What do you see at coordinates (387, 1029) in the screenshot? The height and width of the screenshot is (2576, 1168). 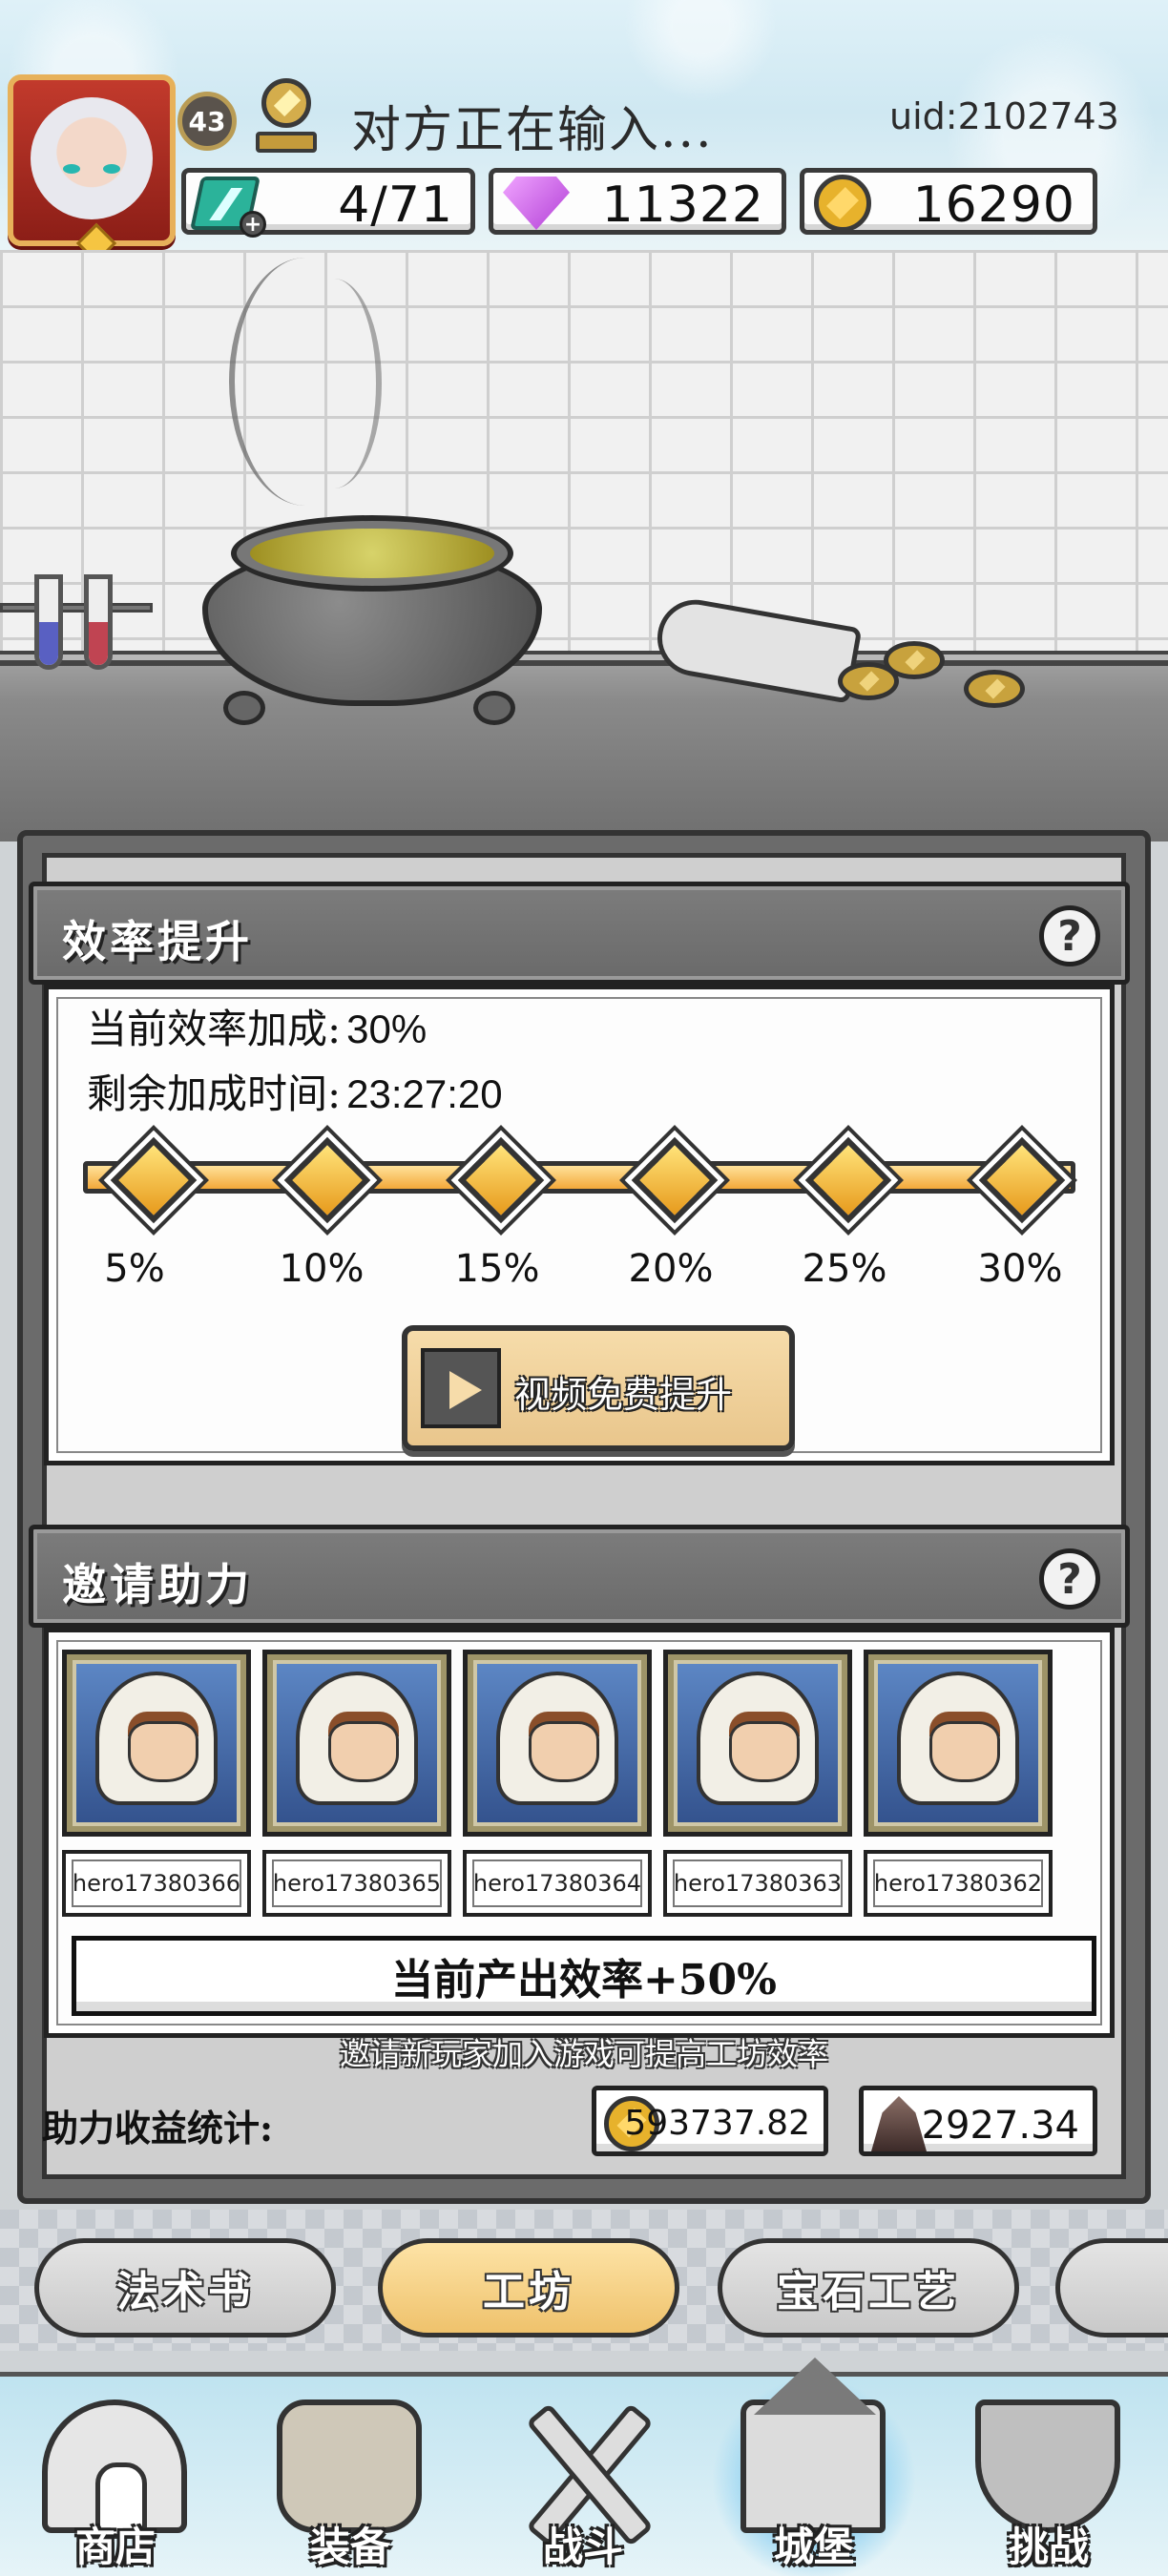 I see `current-bonus-value: 30%` at bounding box center [387, 1029].